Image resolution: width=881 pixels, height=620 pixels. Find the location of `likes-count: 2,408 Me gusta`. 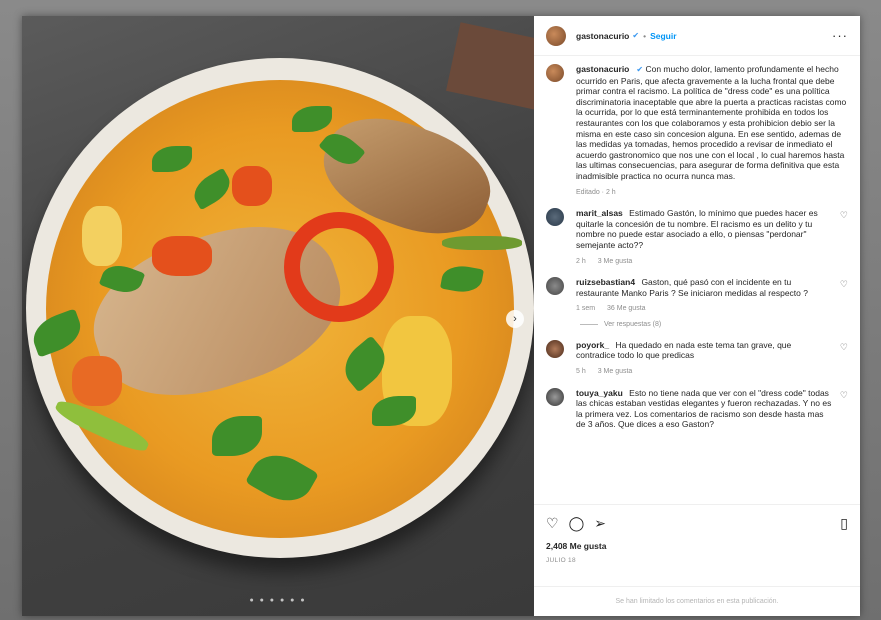

likes-count: 2,408 Me gusta is located at coordinates (697, 546).